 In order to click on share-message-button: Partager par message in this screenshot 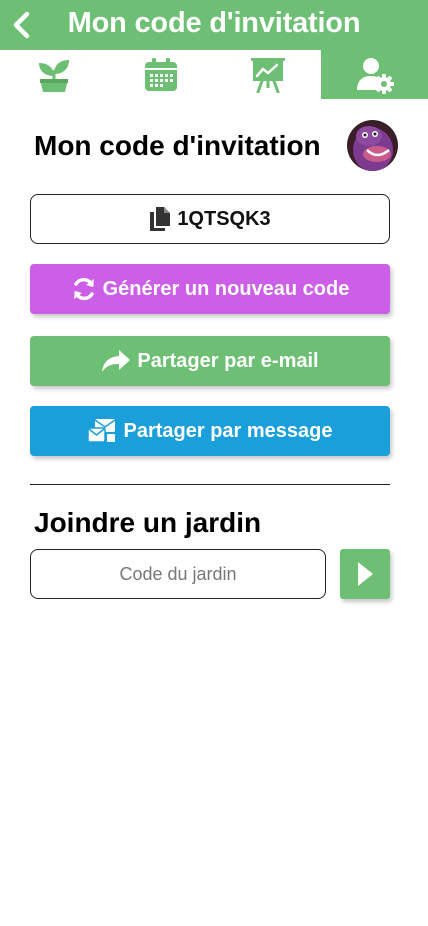, I will do `click(210, 431)`.